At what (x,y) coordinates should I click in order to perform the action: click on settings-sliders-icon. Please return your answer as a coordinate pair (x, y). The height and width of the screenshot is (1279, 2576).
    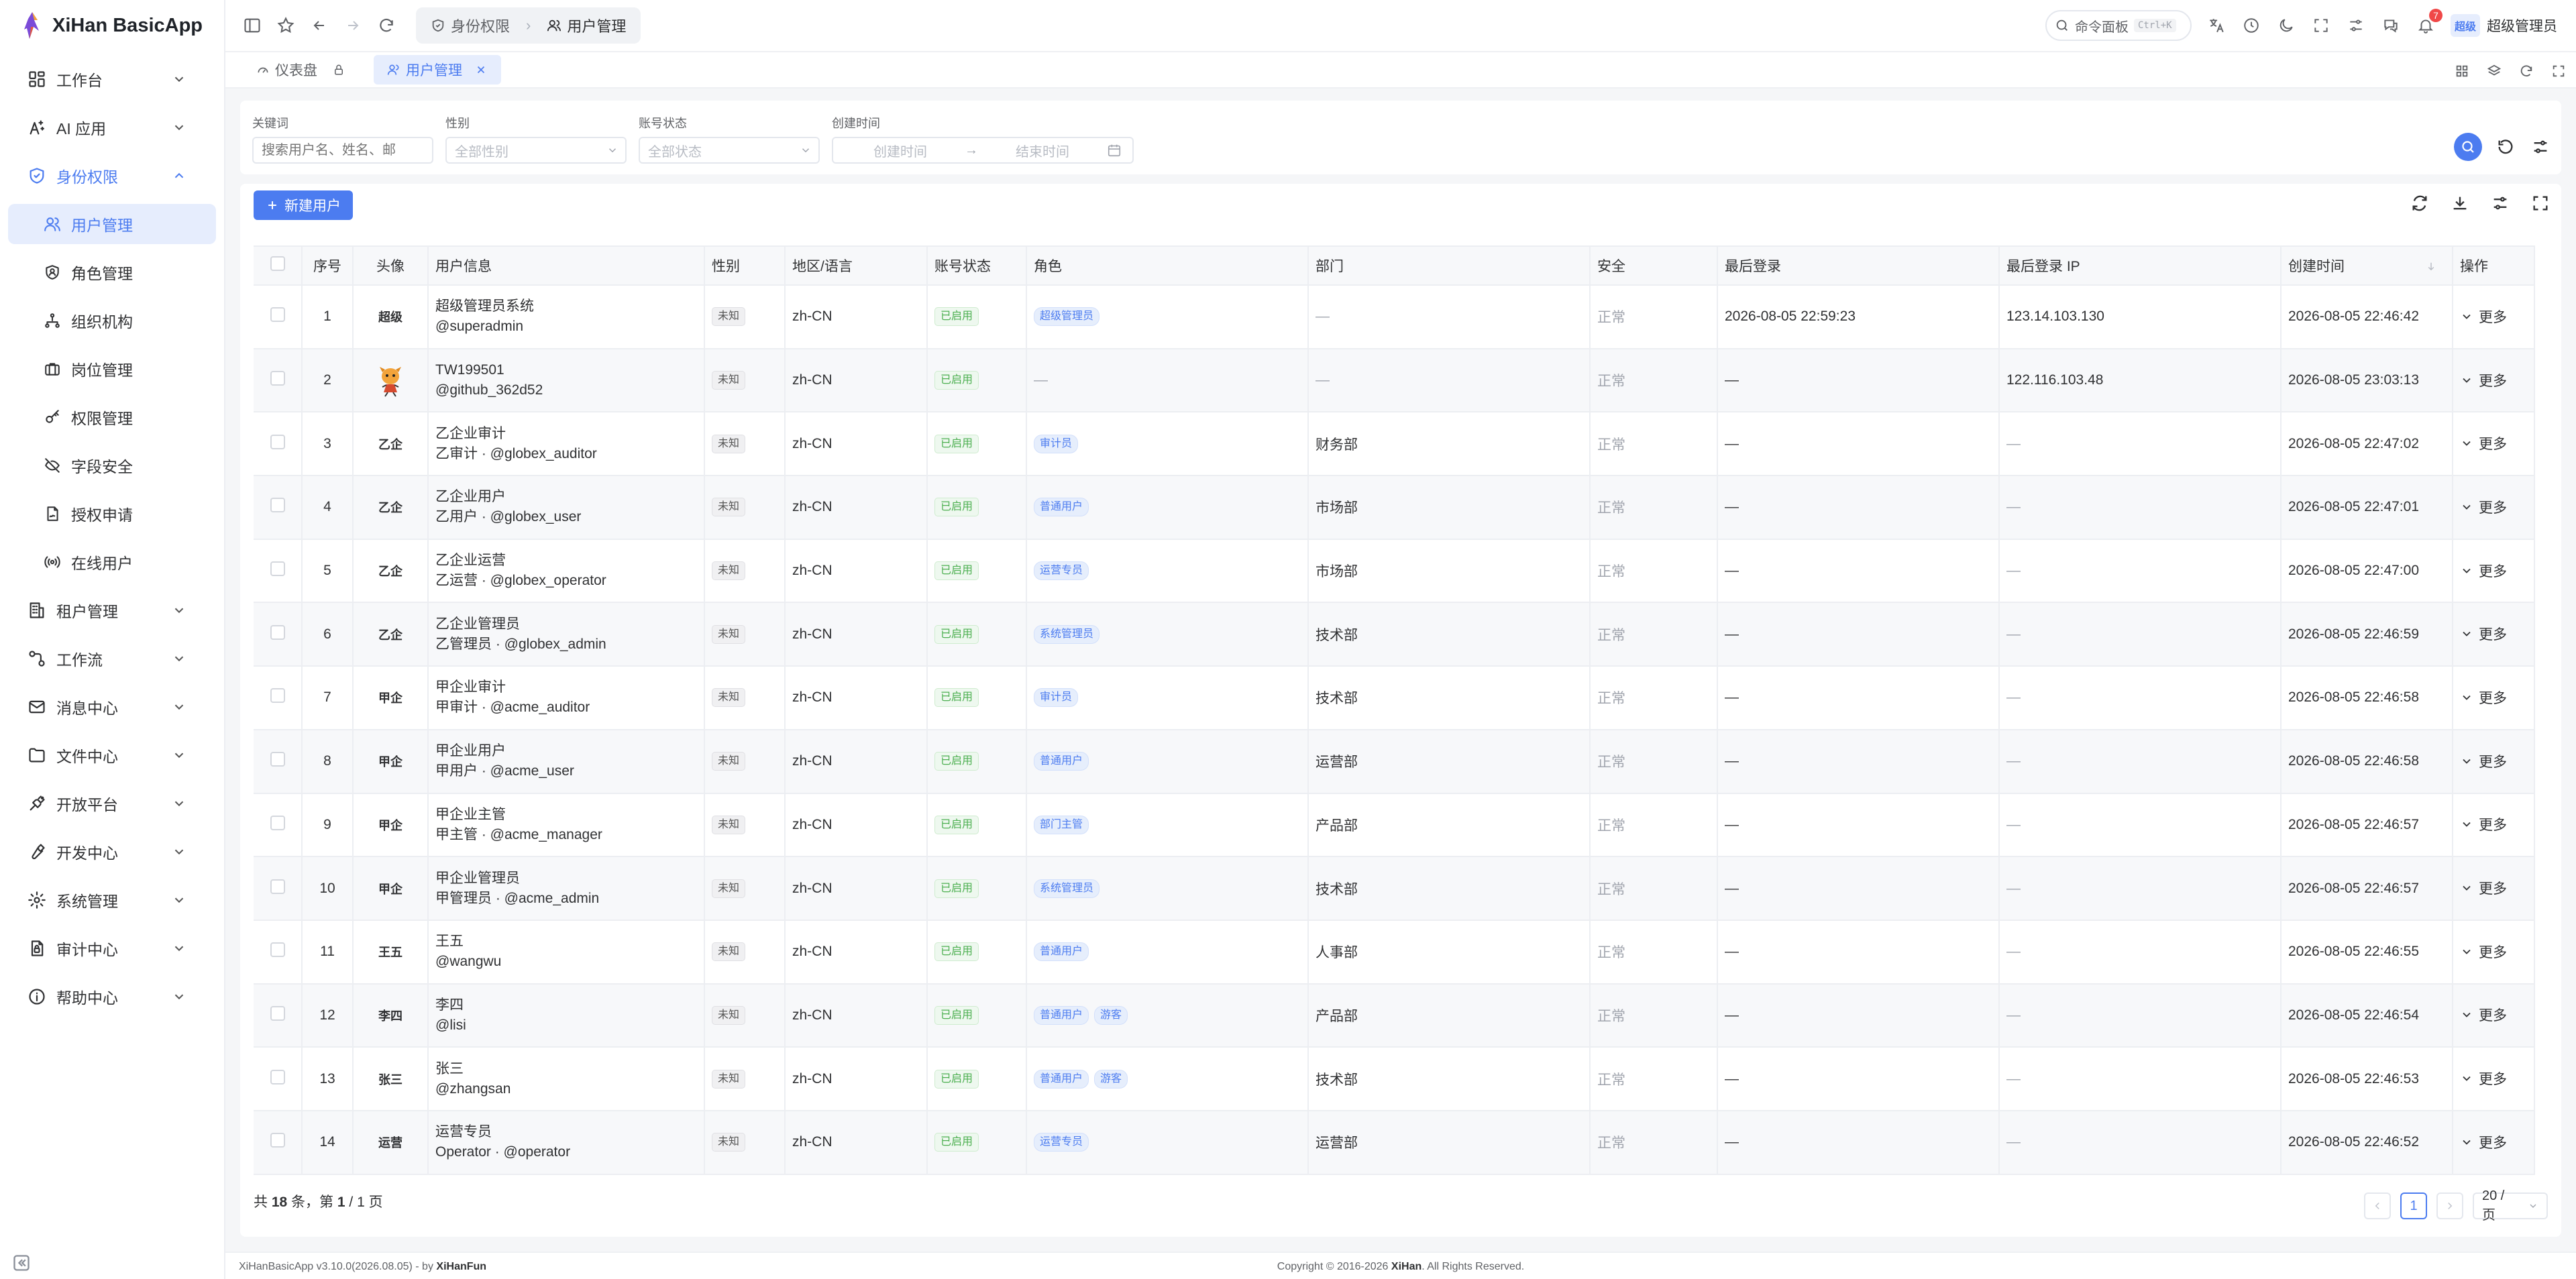
    Looking at the image, I should click on (2356, 25).